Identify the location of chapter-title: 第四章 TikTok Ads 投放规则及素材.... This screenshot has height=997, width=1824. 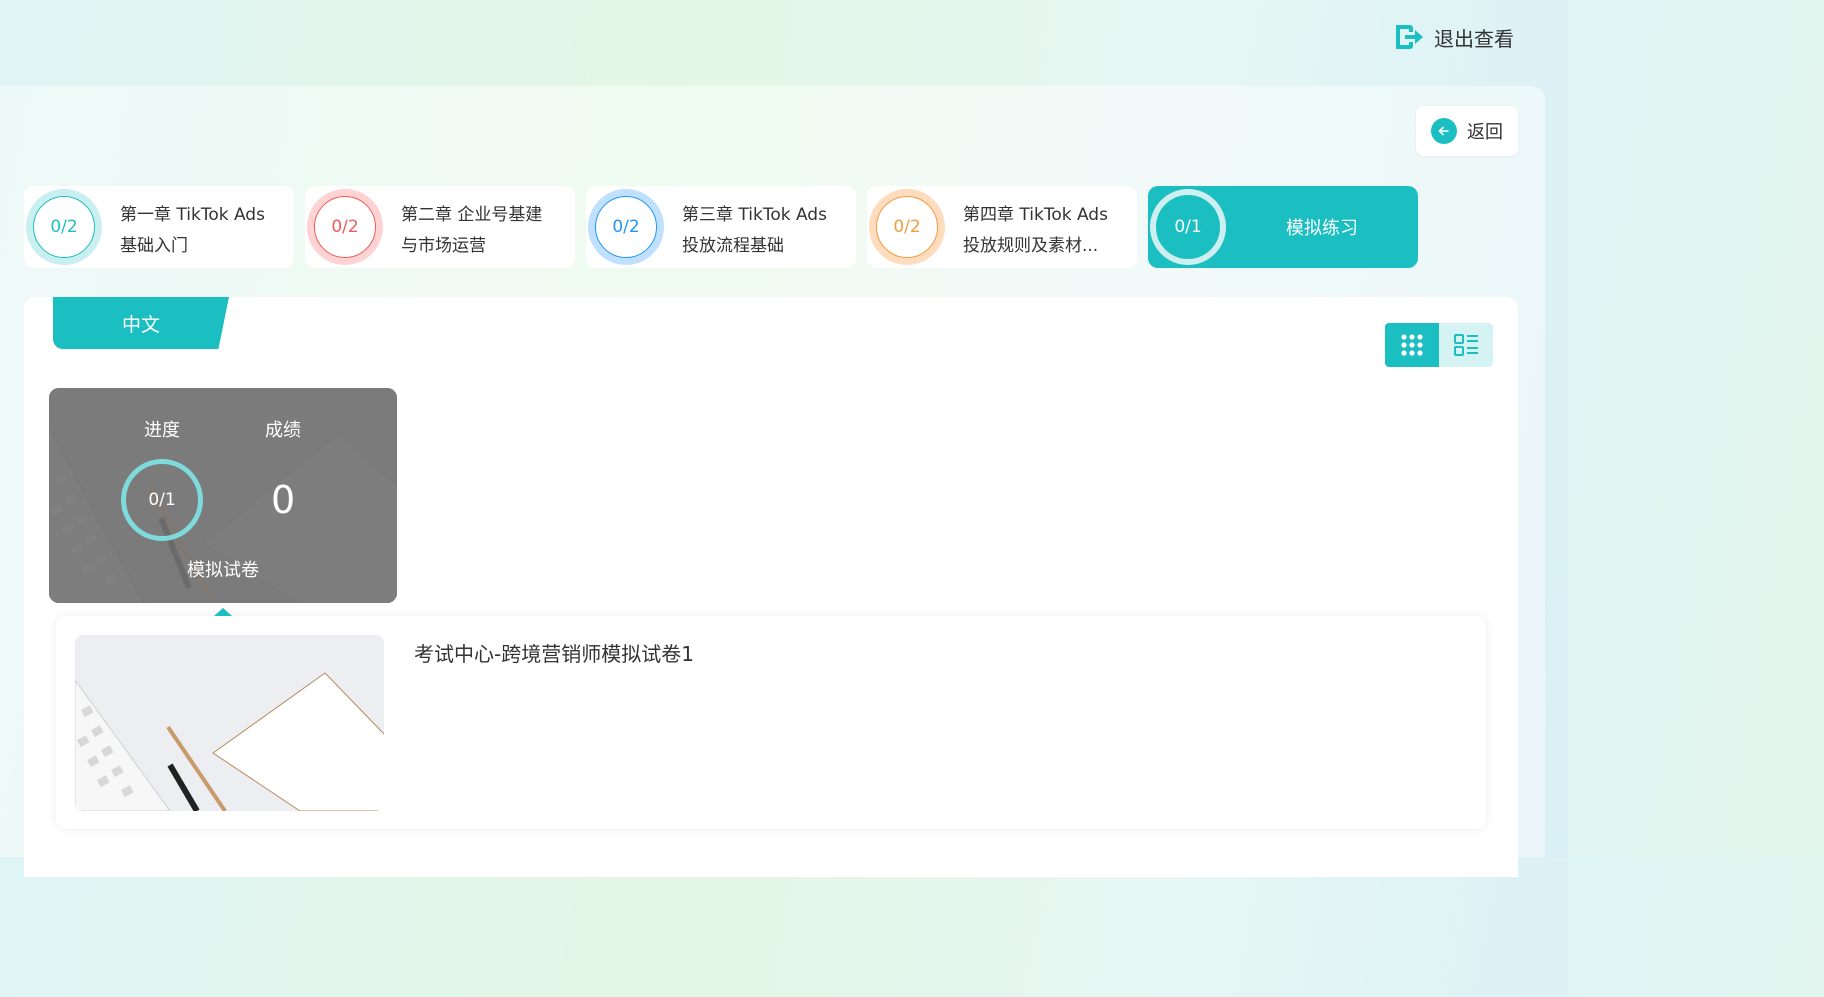
(1048, 231).